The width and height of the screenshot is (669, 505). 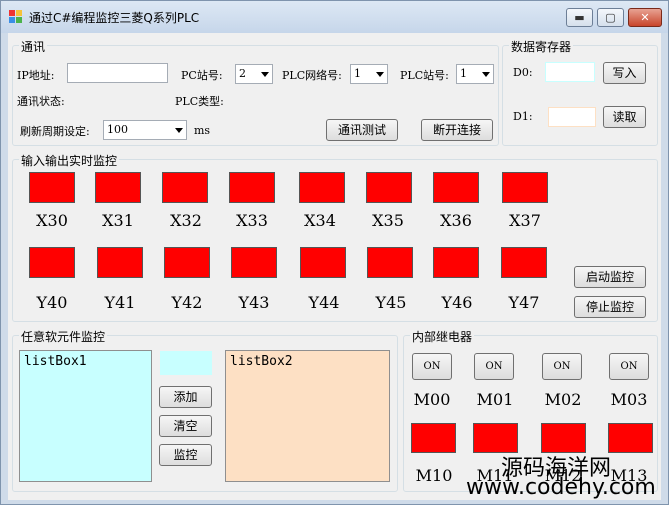 What do you see at coordinates (324, 302) in the screenshot?
I see `output-label: Y44` at bounding box center [324, 302].